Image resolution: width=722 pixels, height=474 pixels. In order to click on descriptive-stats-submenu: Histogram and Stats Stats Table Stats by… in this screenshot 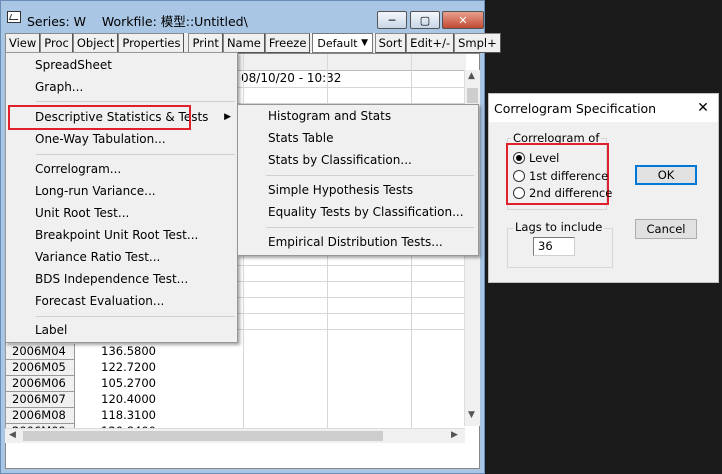, I will do `click(358, 180)`.